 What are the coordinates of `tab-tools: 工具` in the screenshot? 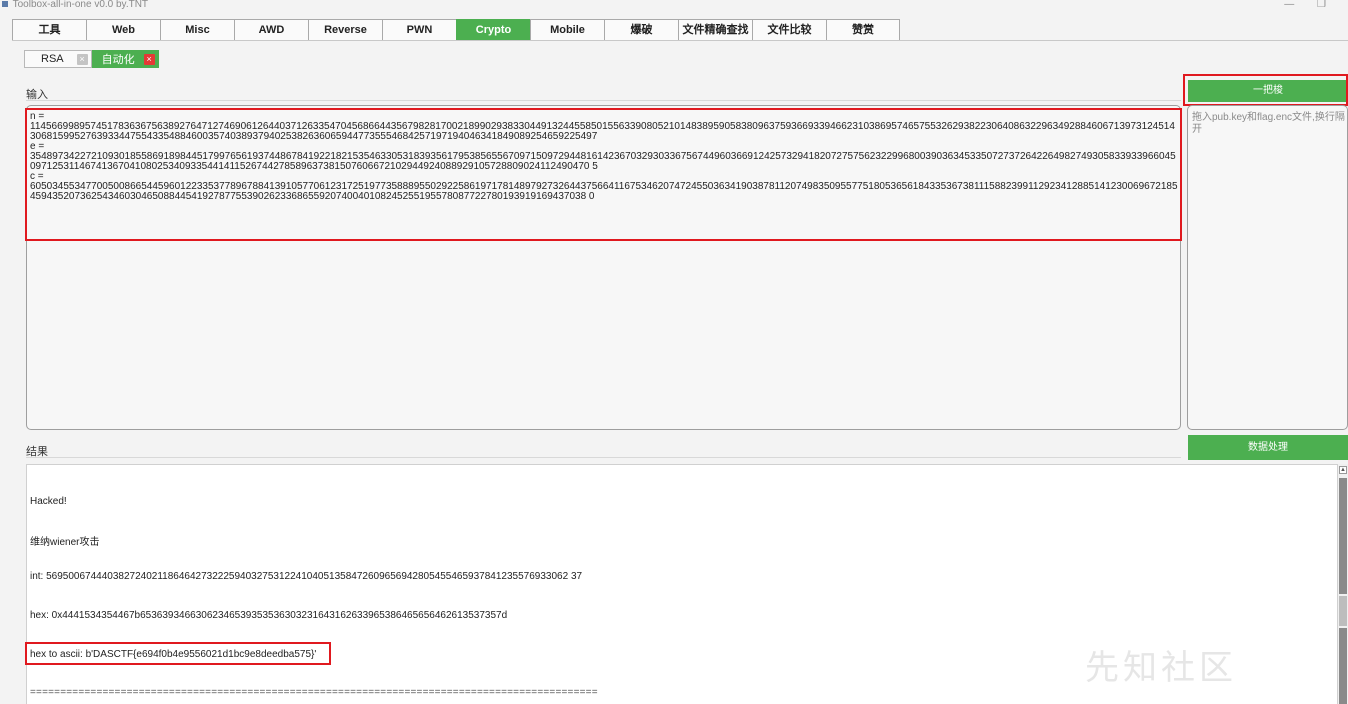 It's located at (49, 30).